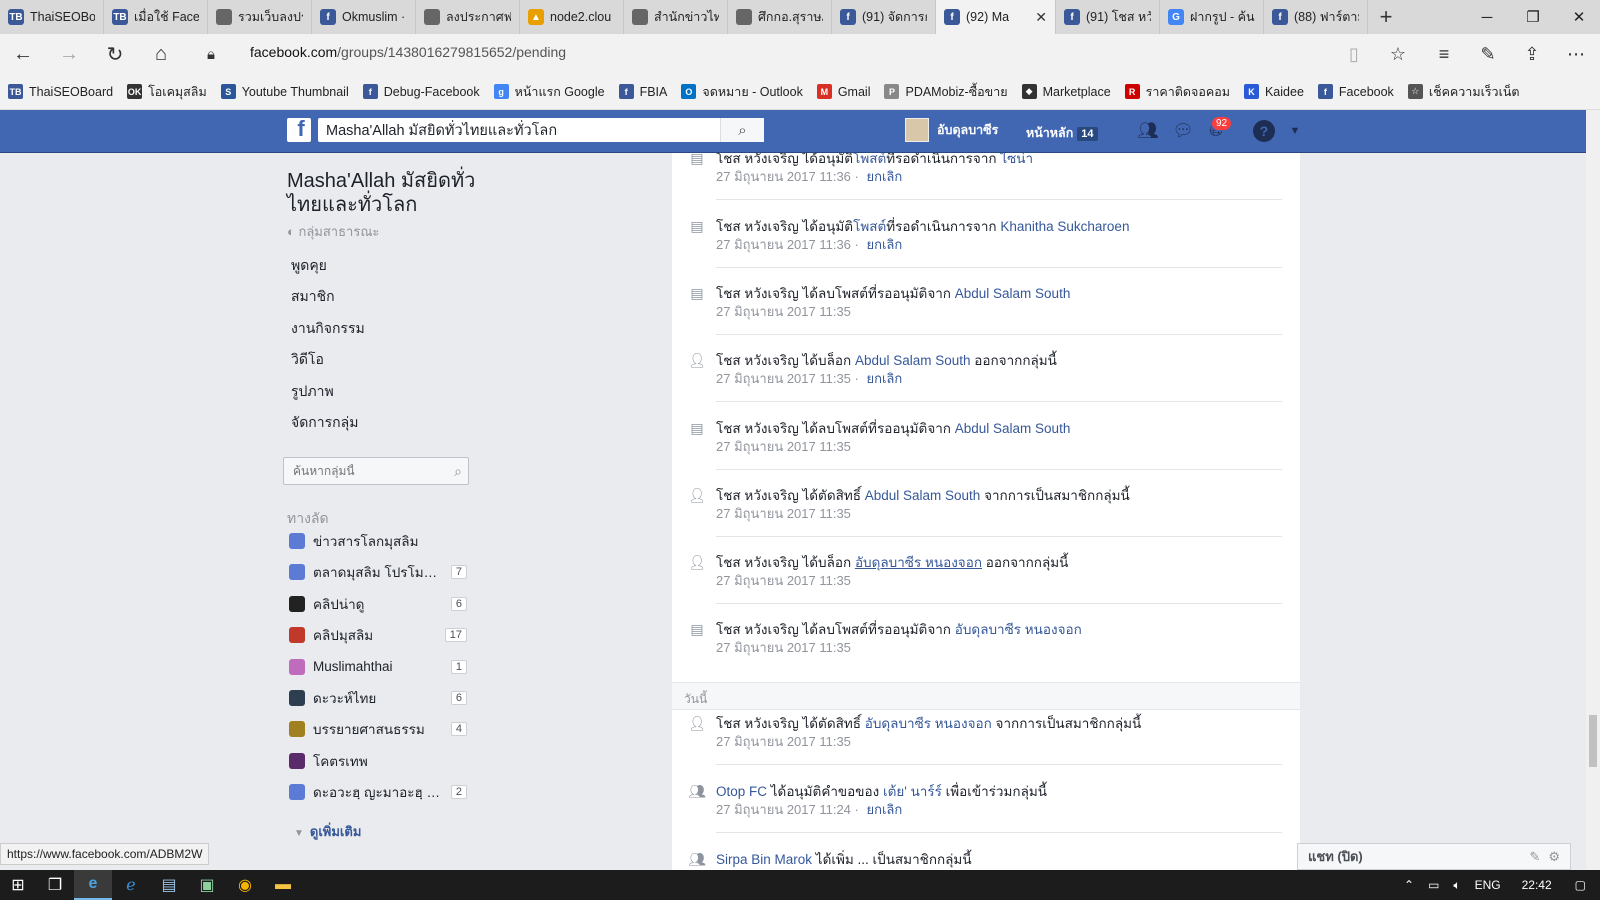  What do you see at coordinates (549, 92) in the screenshot?
I see `favorite-link: g หน้าแรก Google` at bounding box center [549, 92].